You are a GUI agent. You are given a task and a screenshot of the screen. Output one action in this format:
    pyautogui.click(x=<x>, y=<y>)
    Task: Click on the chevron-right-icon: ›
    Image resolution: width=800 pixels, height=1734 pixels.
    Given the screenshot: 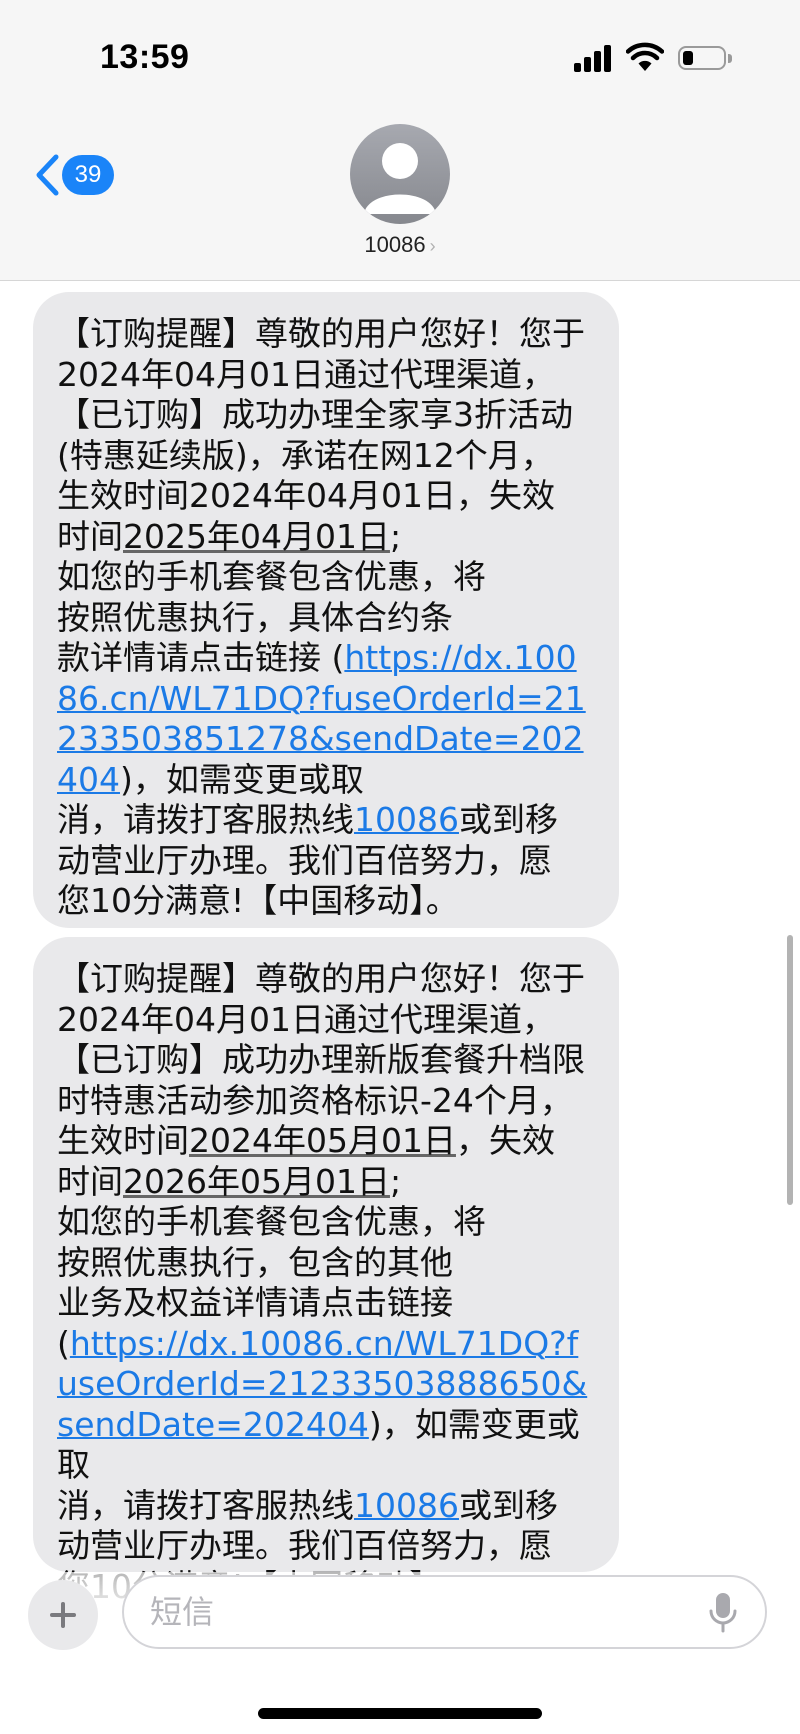 What is the action you would take?
    pyautogui.click(x=432, y=246)
    